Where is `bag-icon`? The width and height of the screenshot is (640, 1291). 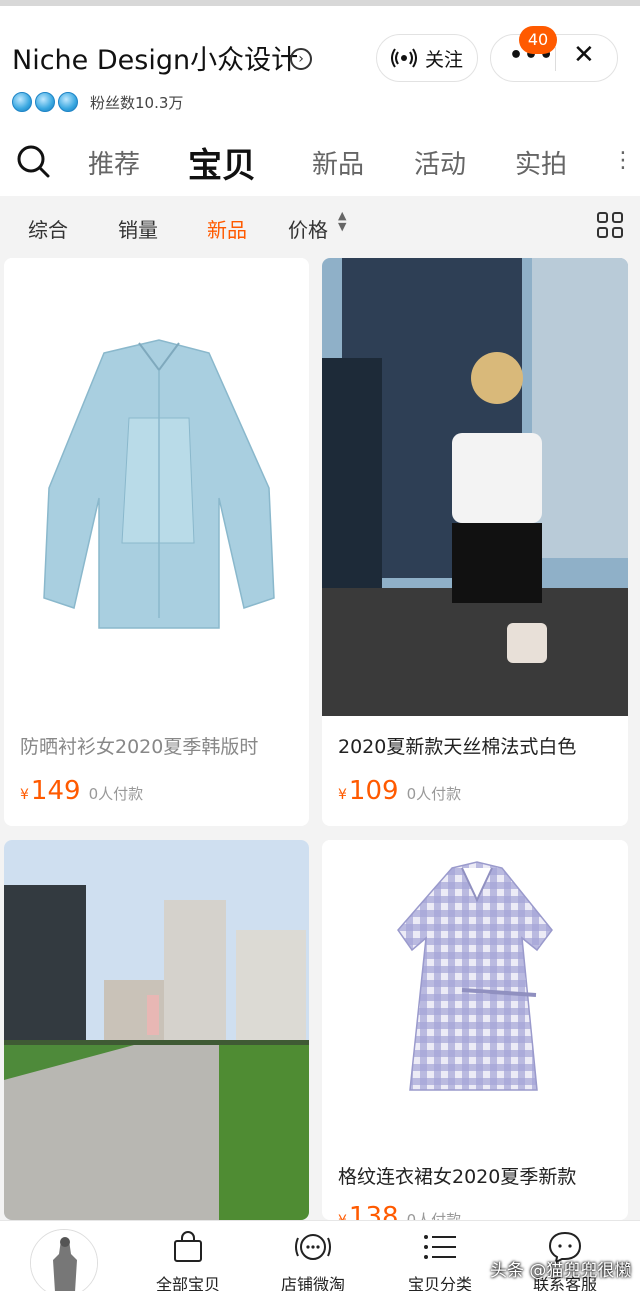 bag-icon is located at coordinates (188, 1246).